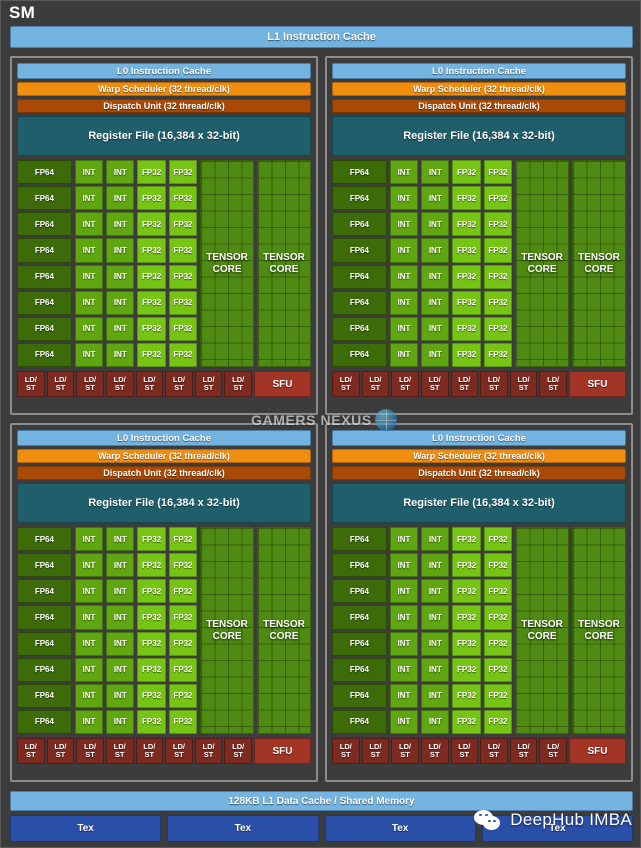 This screenshot has width=641, height=848. What do you see at coordinates (479, 503) in the screenshot?
I see `register-file-block: Register File (16,384 x 32-bit)` at bounding box center [479, 503].